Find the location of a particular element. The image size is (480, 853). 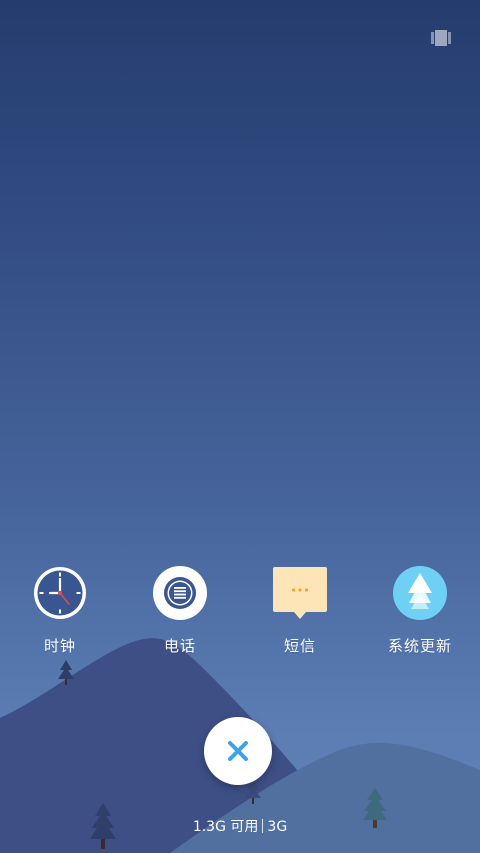

memory-total: 3G is located at coordinates (277, 827).